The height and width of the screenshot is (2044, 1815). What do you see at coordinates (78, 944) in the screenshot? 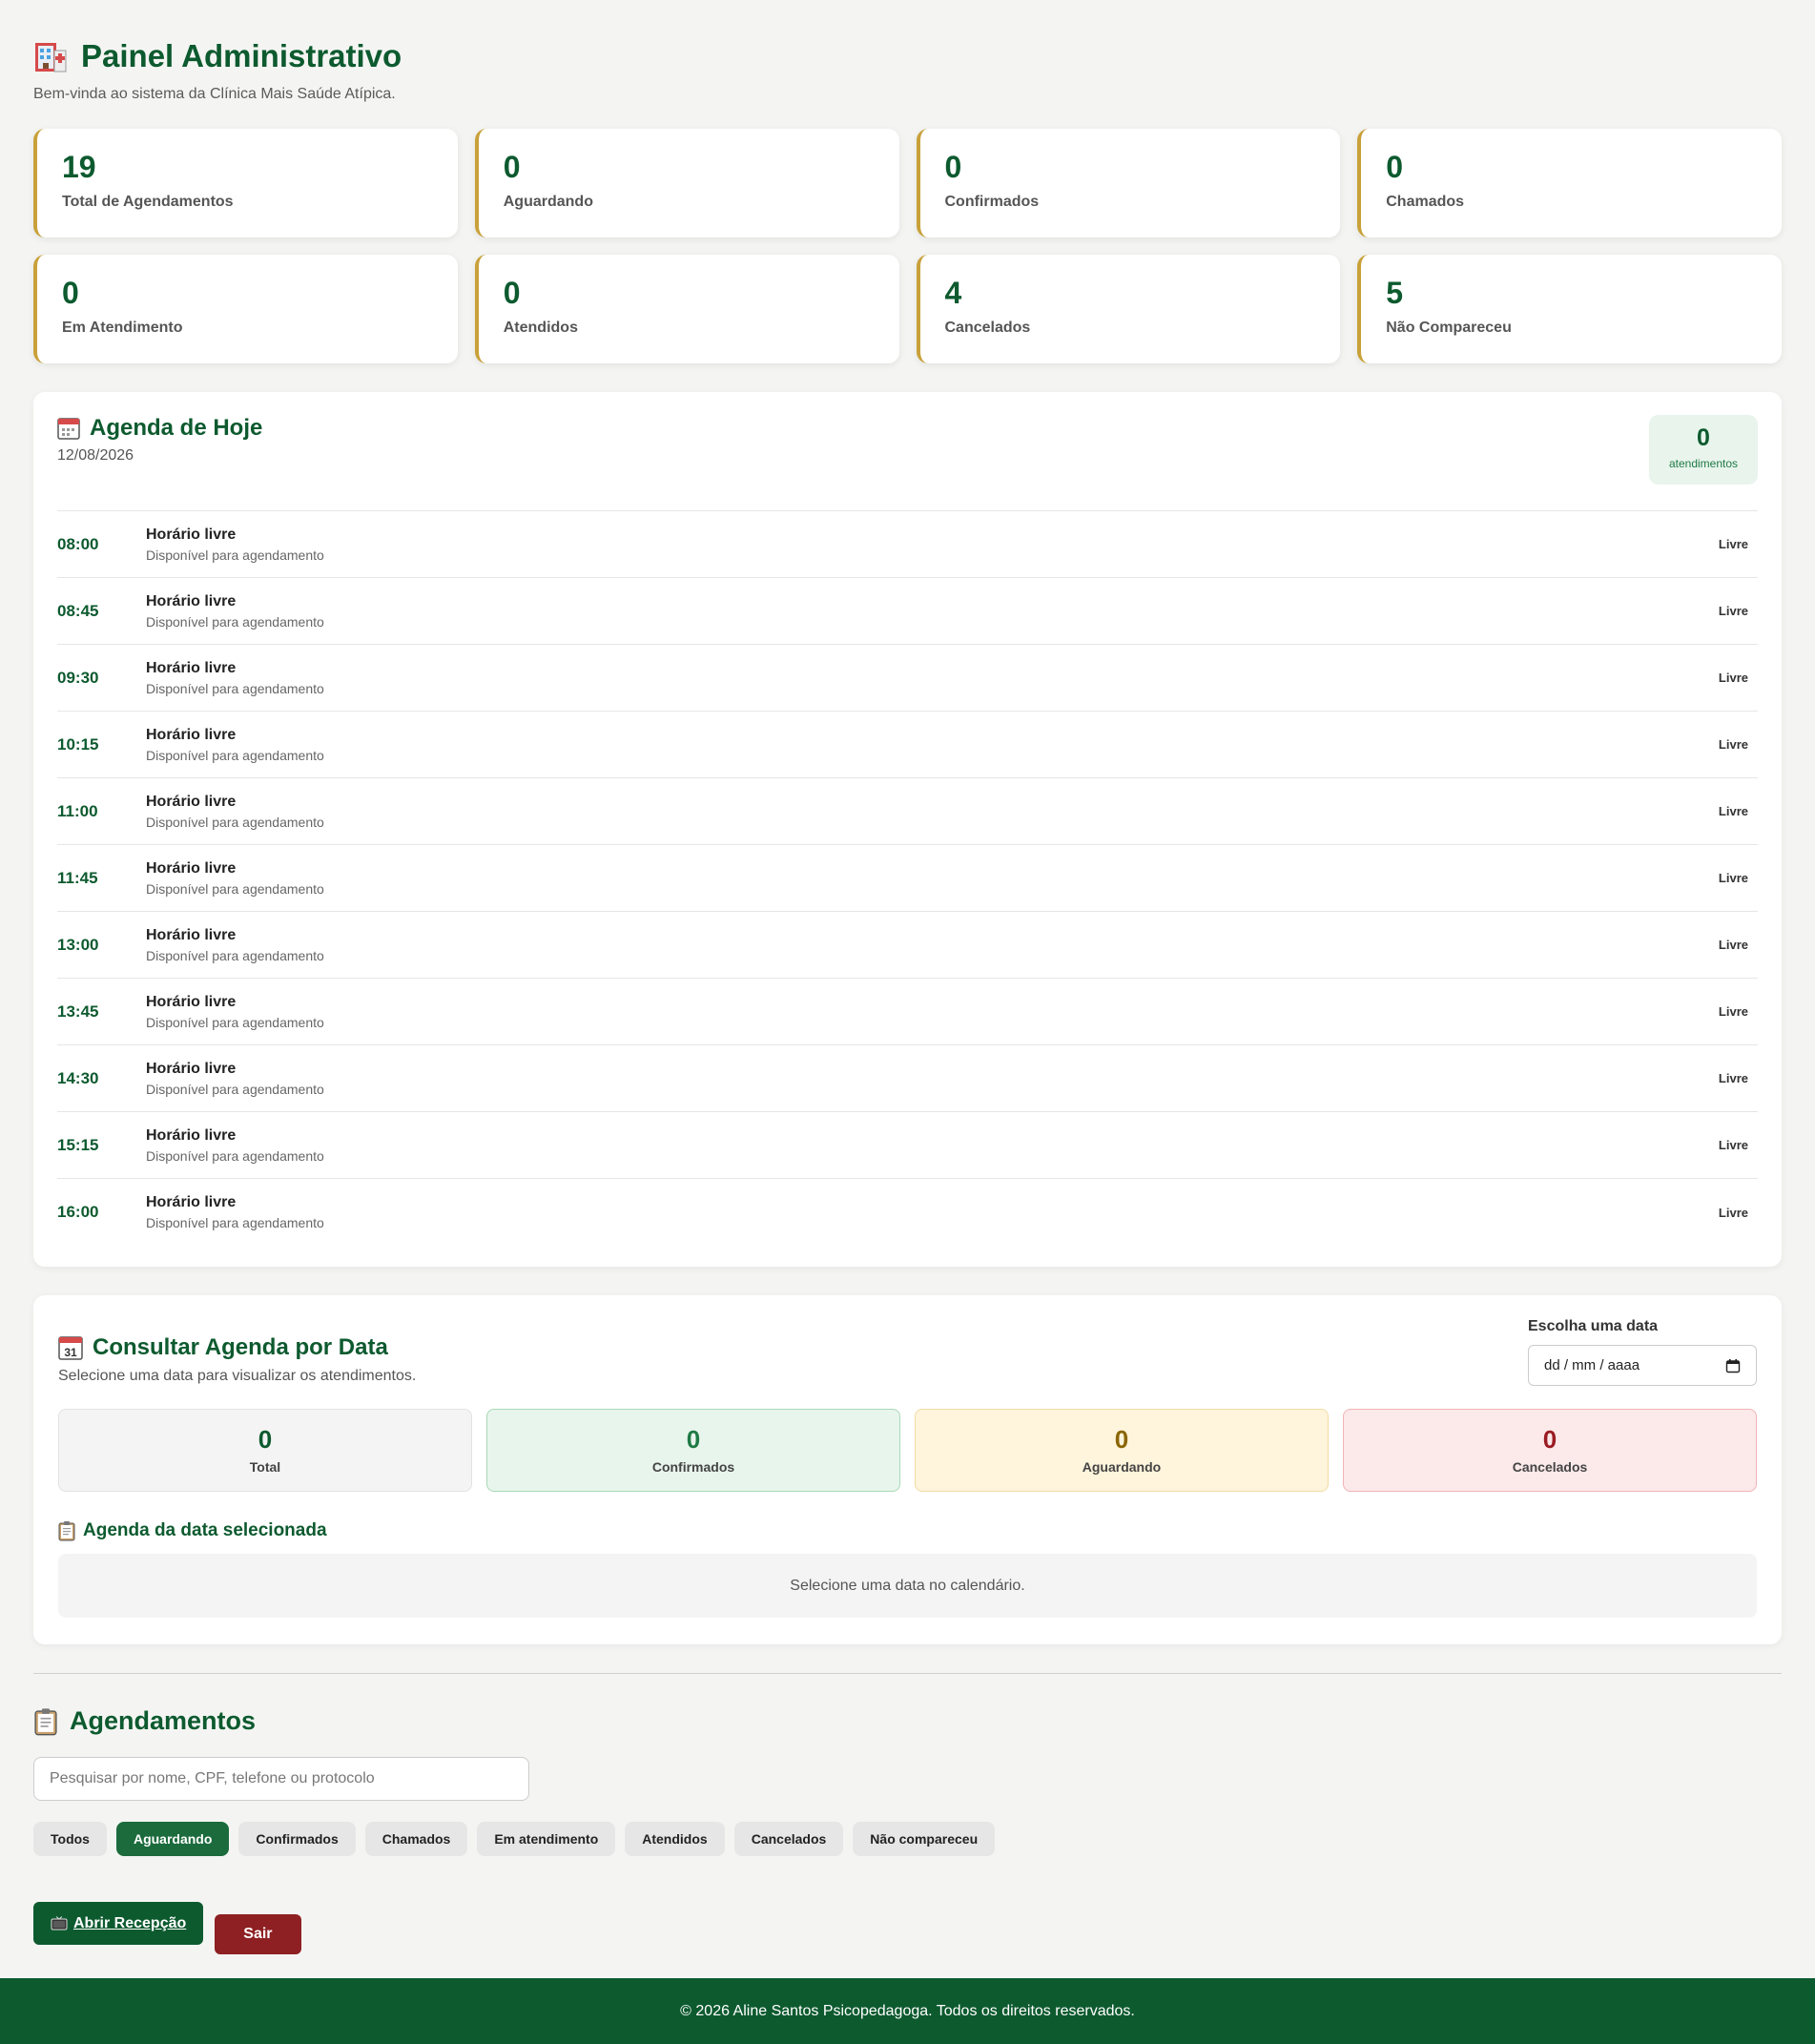
I see `slot-time: 13:00` at bounding box center [78, 944].